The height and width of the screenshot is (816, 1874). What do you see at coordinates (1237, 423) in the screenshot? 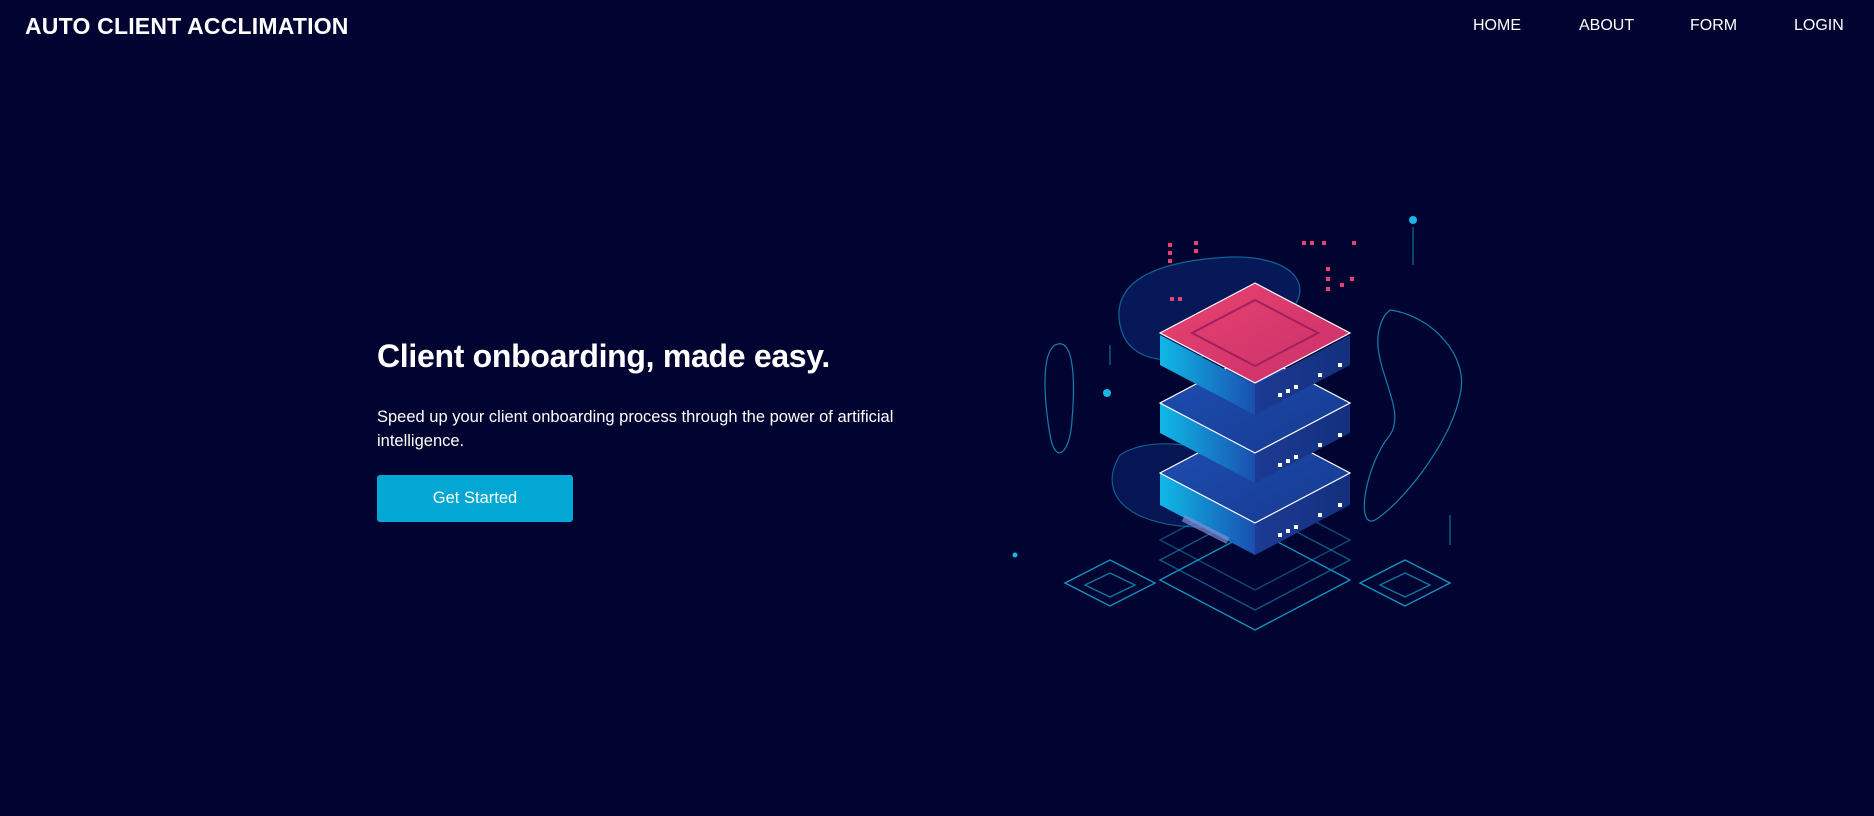
I see `server-stack-icon` at bounding box center [1237, 423].